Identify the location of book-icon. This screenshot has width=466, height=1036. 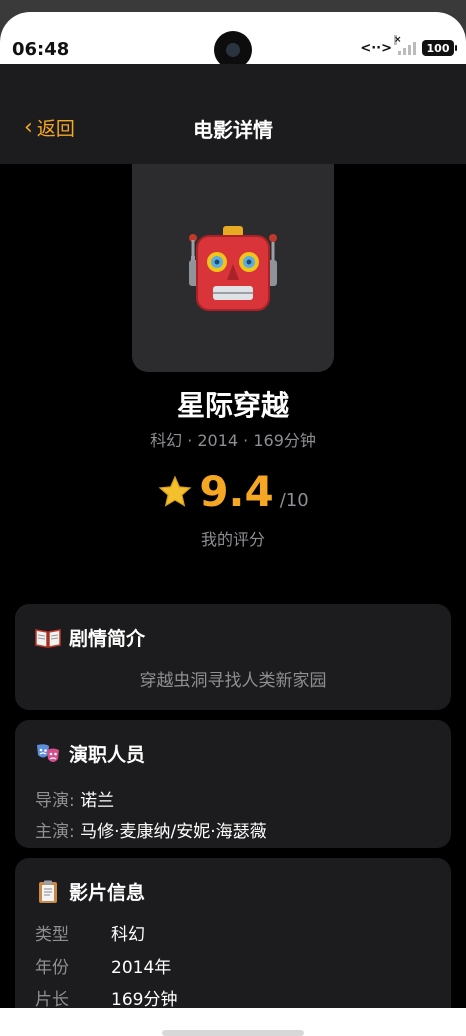
(48, 638).